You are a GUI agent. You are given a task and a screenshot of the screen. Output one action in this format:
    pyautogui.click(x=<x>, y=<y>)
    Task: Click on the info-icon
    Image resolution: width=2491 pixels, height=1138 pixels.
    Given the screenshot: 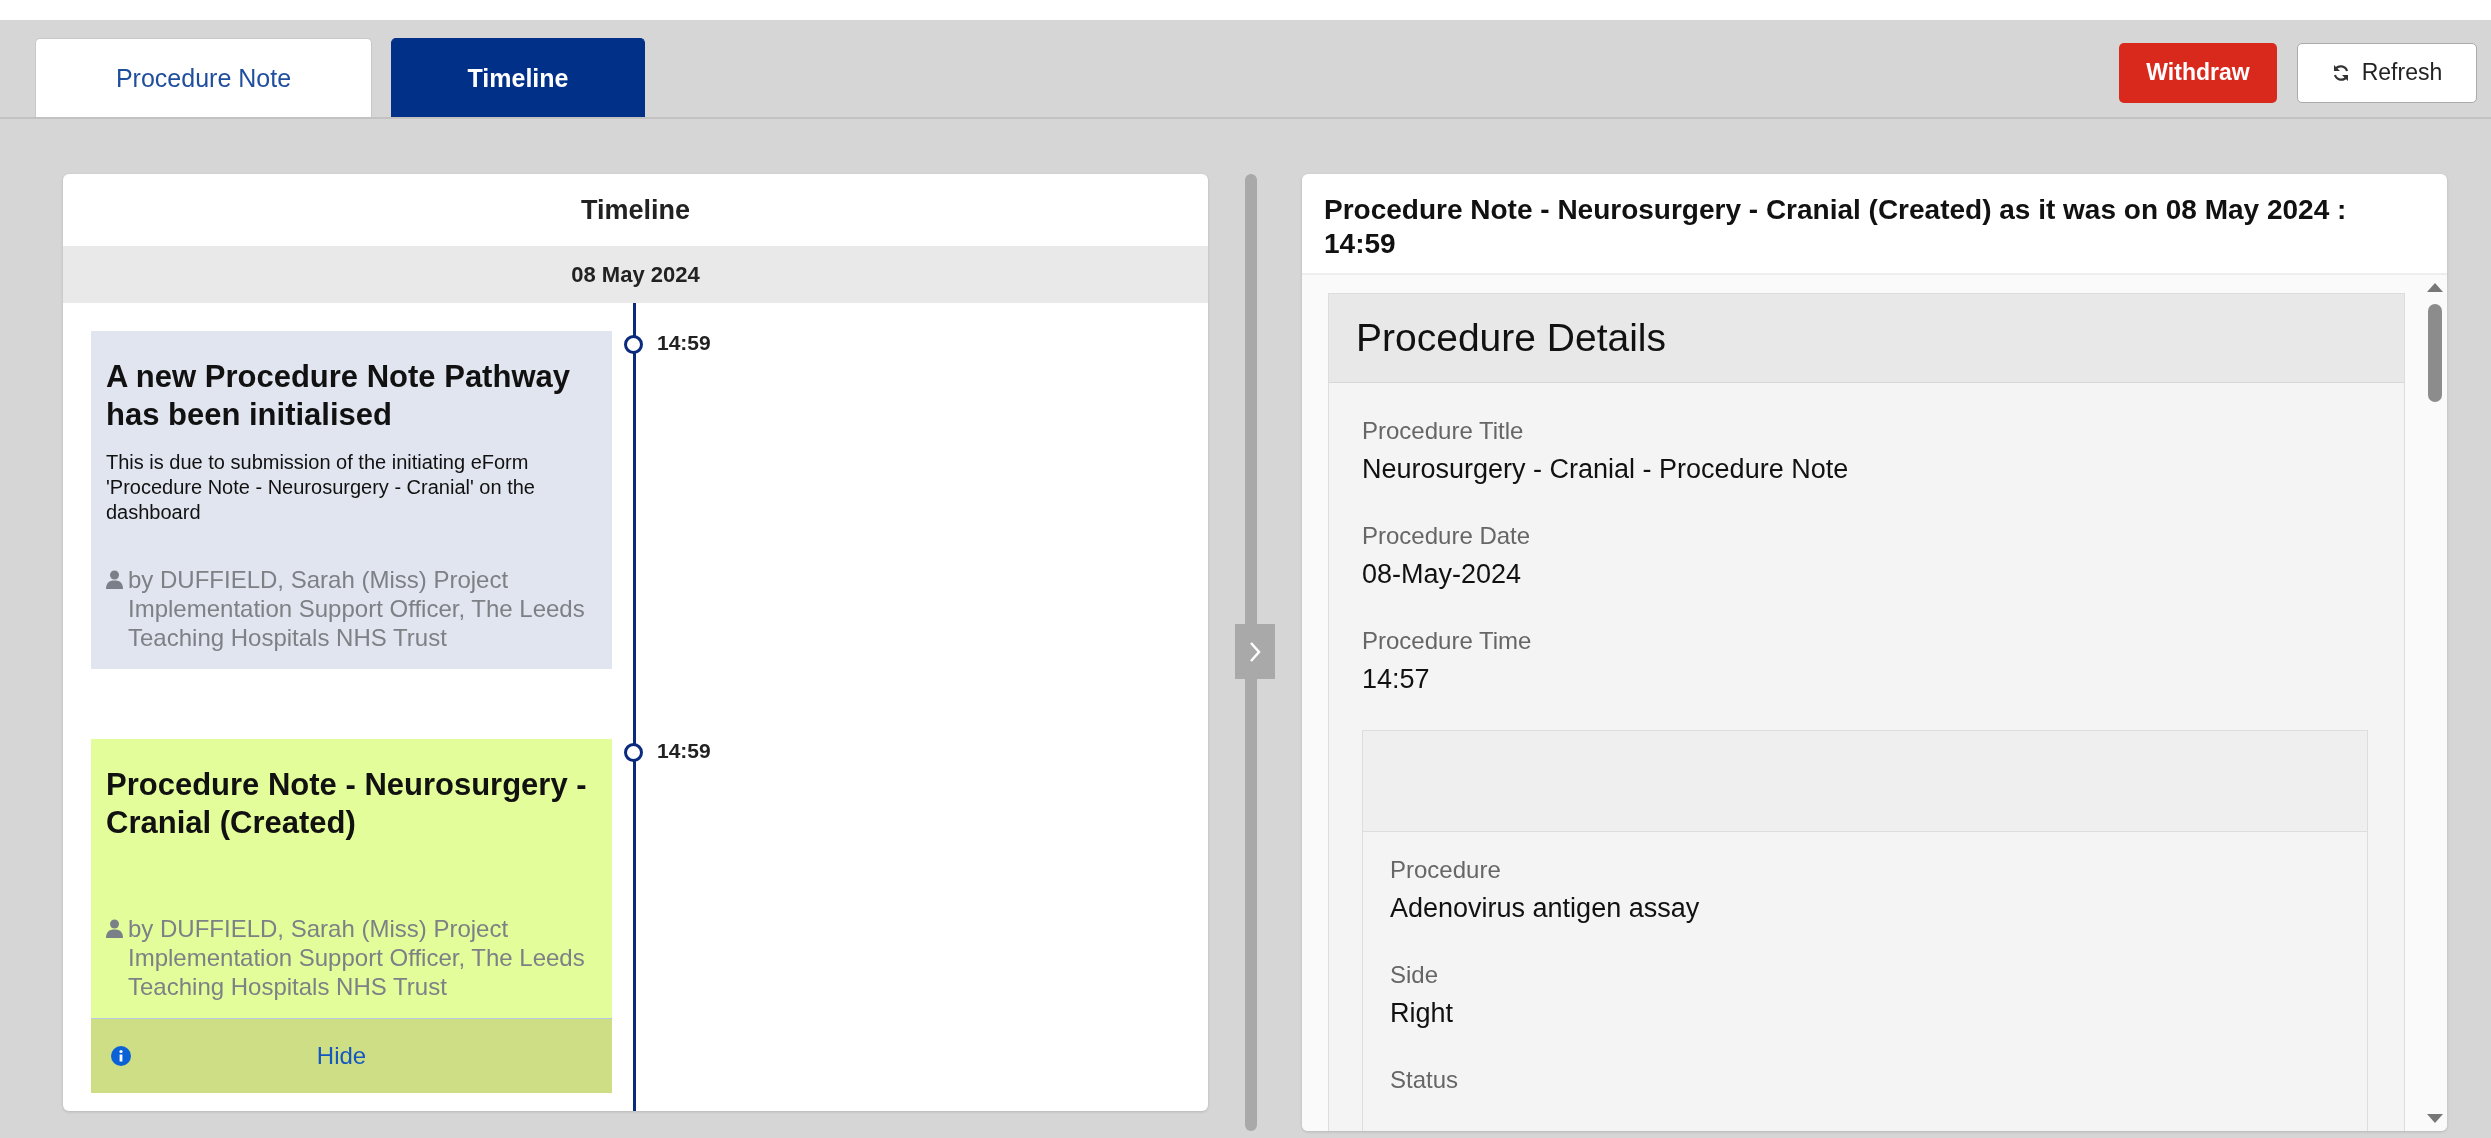 What is the action you would take?
    pyautogui.click(x=121, y=1056)
    